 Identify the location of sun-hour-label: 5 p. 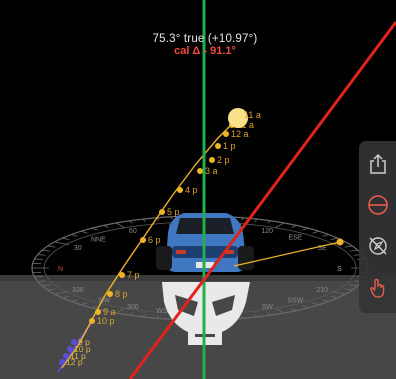
(173, 212).